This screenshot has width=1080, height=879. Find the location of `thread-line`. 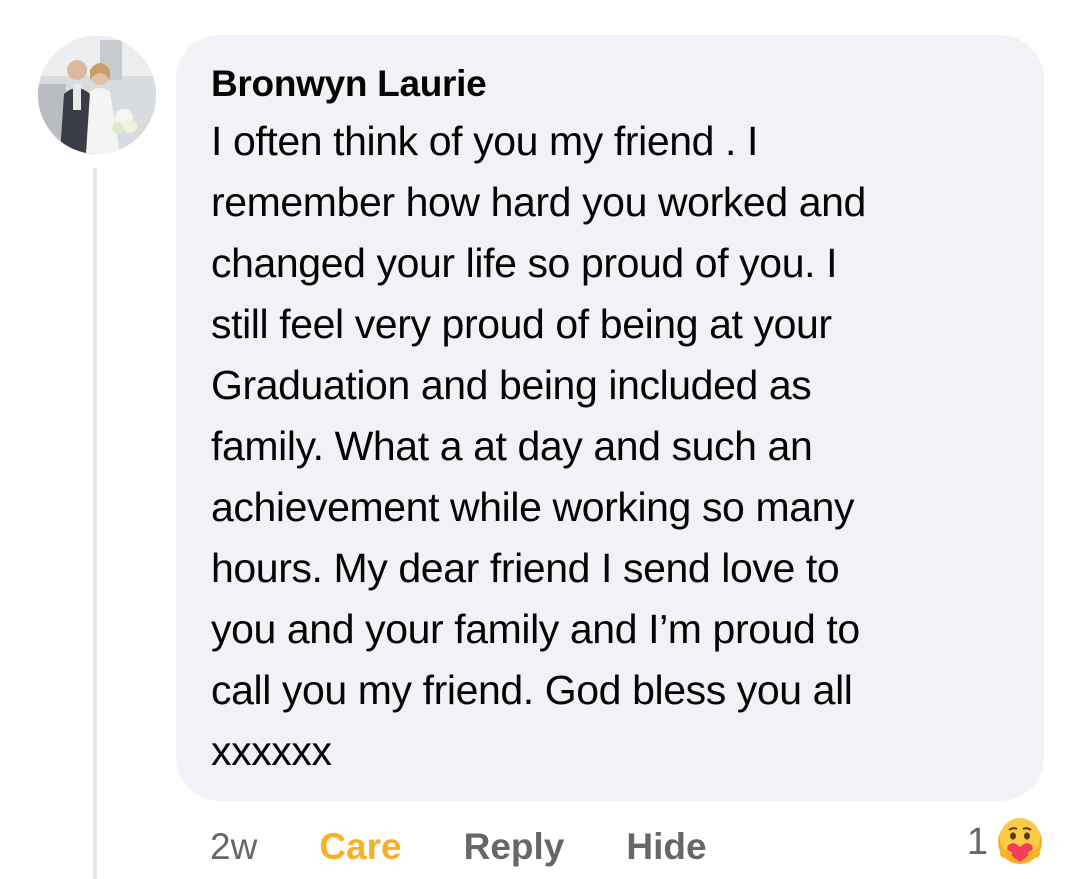

thread-line is located at coordinates (95, 523).